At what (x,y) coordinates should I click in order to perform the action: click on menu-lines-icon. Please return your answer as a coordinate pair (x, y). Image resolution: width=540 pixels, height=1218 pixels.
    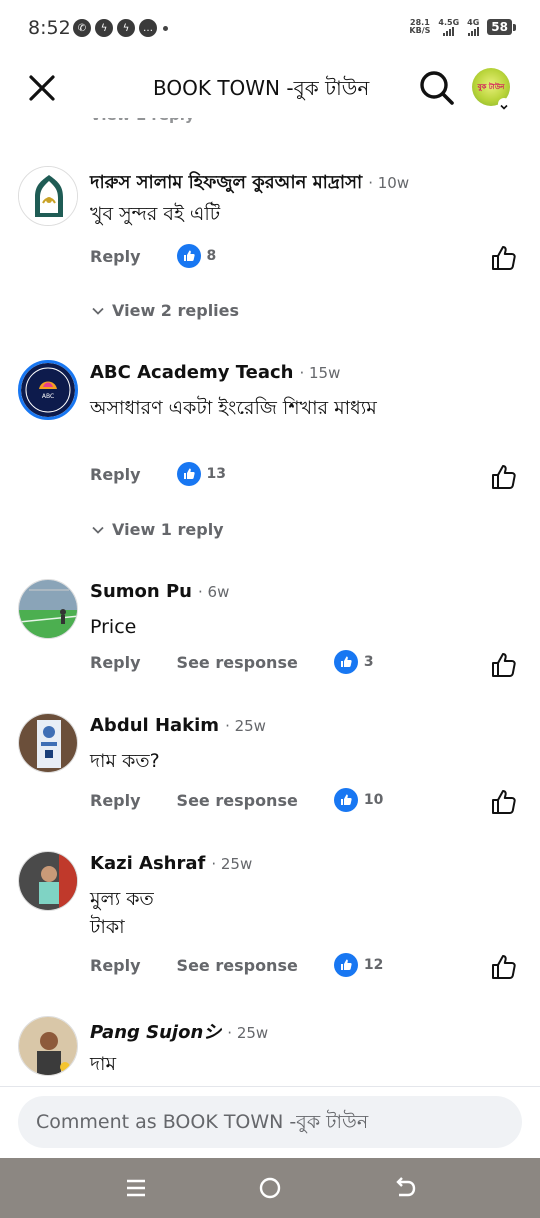
    Looking at the image, I should click on (136, 1188).